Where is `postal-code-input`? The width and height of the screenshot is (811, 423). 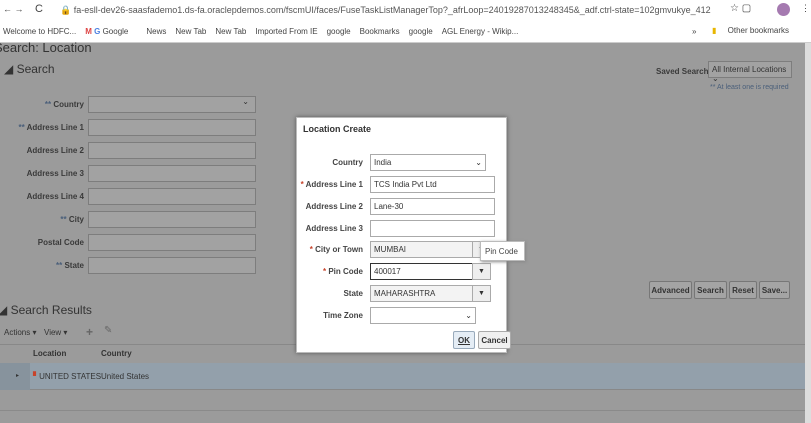
postal-code-input is located at coordinates (172, 242).